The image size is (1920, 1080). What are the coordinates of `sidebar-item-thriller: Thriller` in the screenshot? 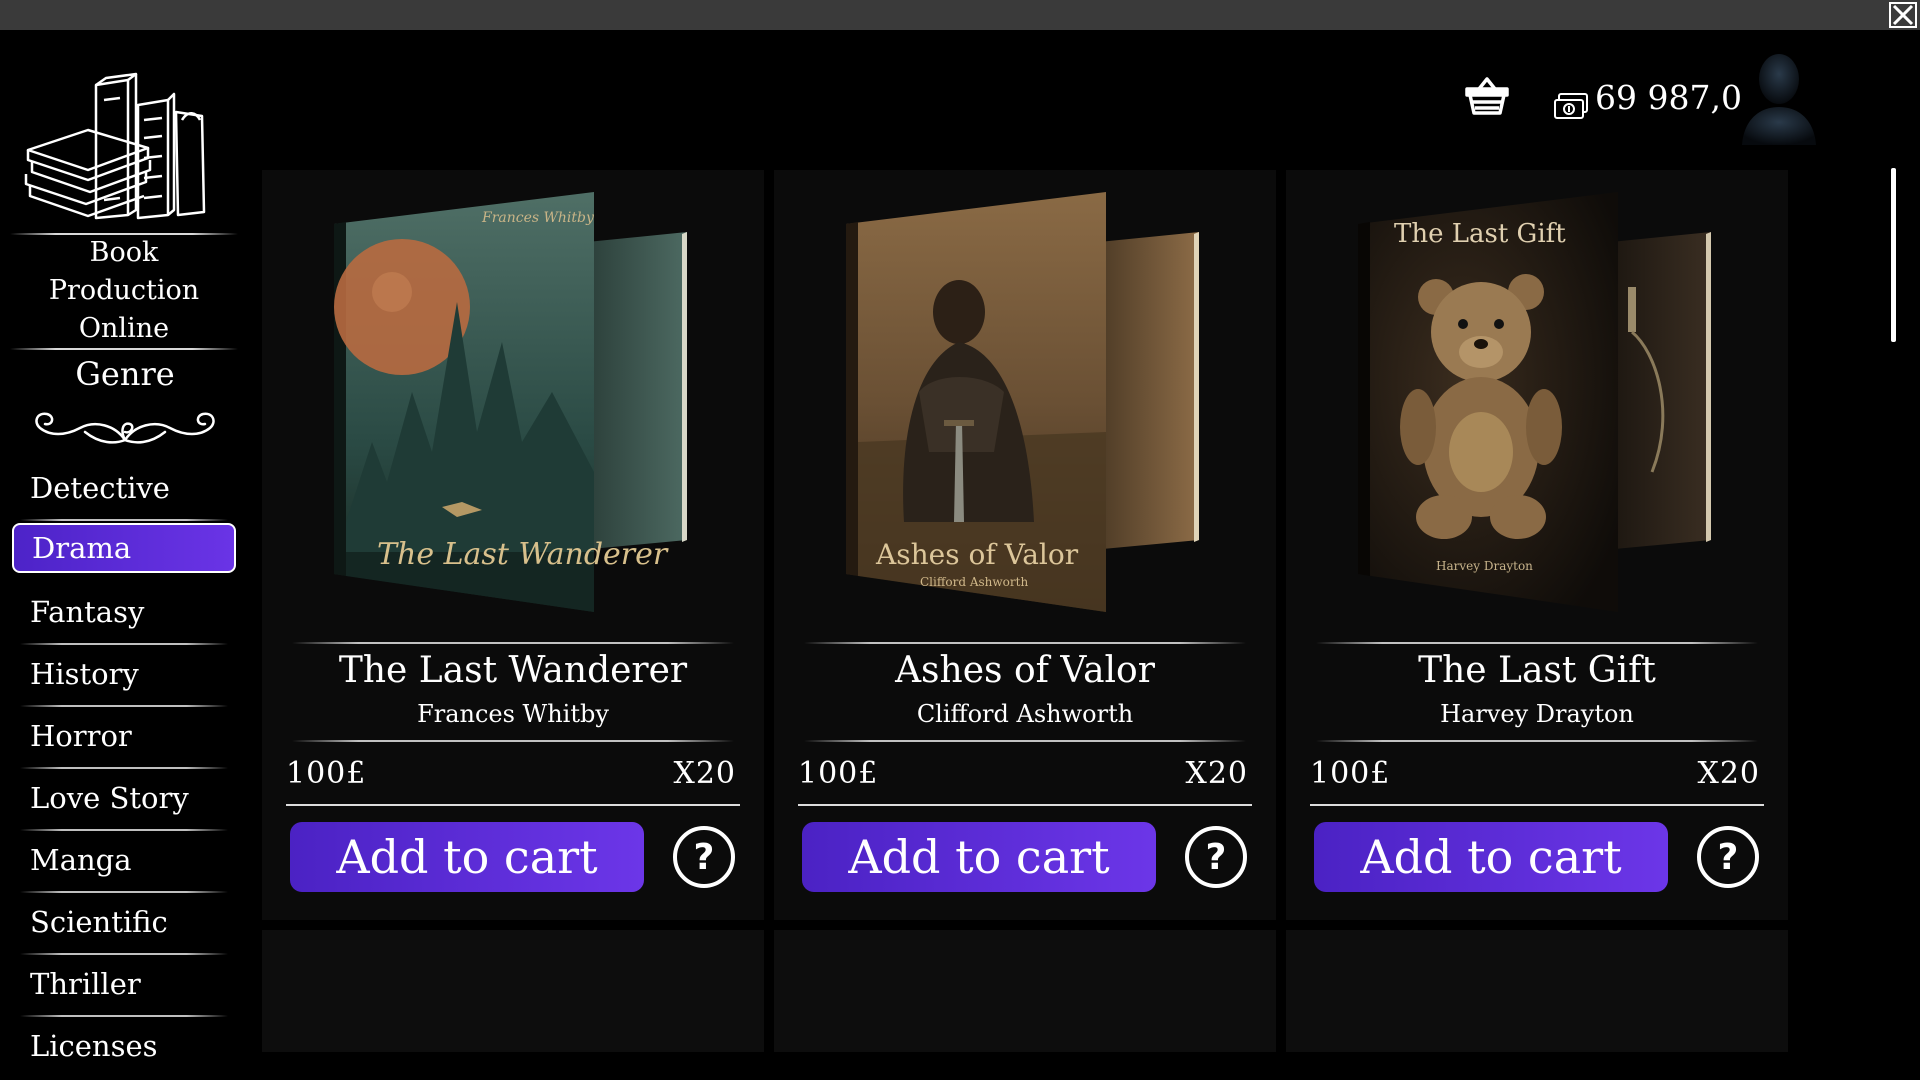 It's located at (124, 985).